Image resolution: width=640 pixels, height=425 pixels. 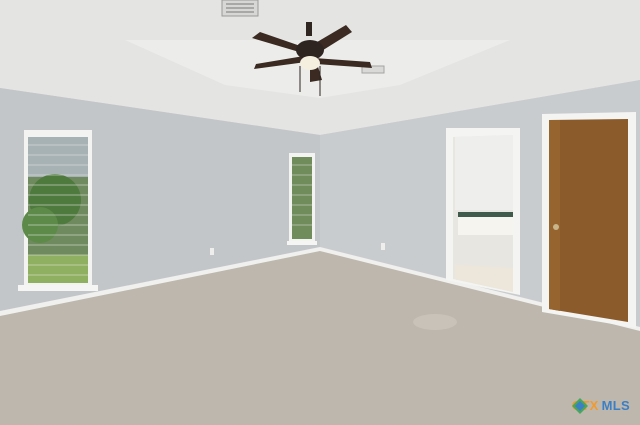 I want to click on left-window, so click(x=58, y=210).